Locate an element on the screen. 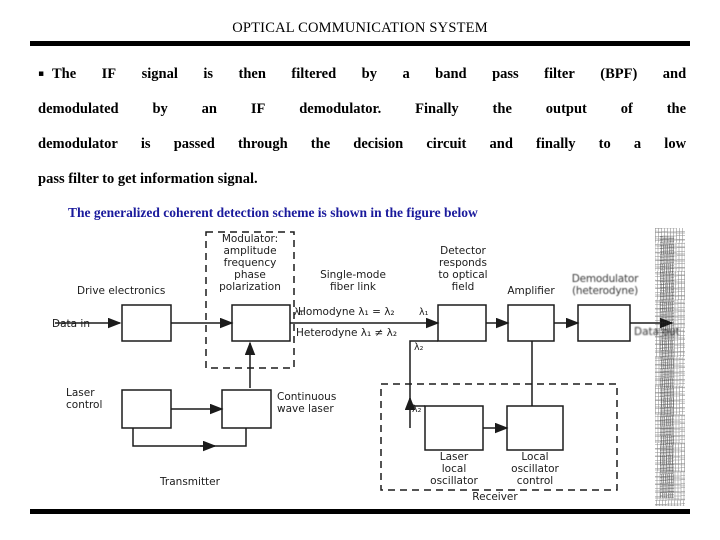  label-laser-lo-line3: oscillator is located at coordinates (454, 481).